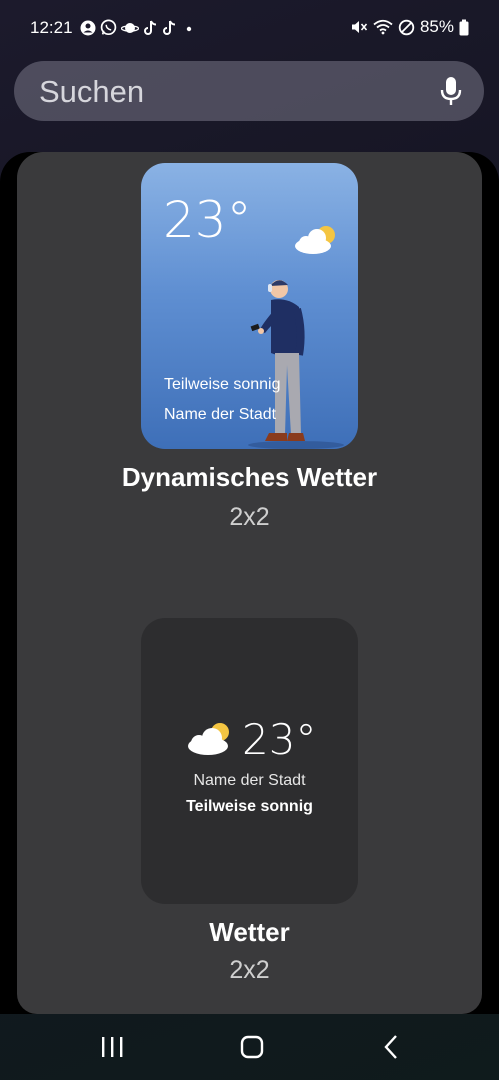 This screenshot has height=1080, width=499. What do you see at coordinates (436, 26) in the screenshot?
I see `battery-percent: 85%` at bounding box center [436, 26].